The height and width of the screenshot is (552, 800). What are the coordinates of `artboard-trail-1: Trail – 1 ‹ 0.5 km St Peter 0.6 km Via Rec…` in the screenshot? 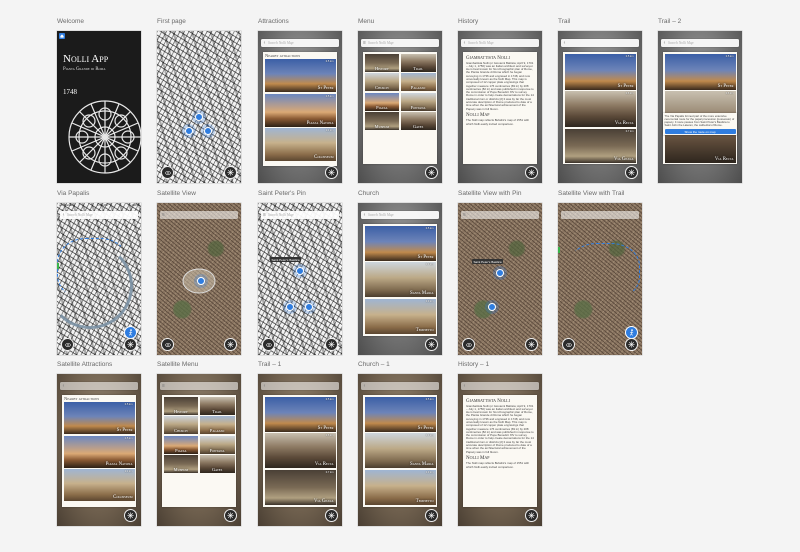 It's located at (300, 443).